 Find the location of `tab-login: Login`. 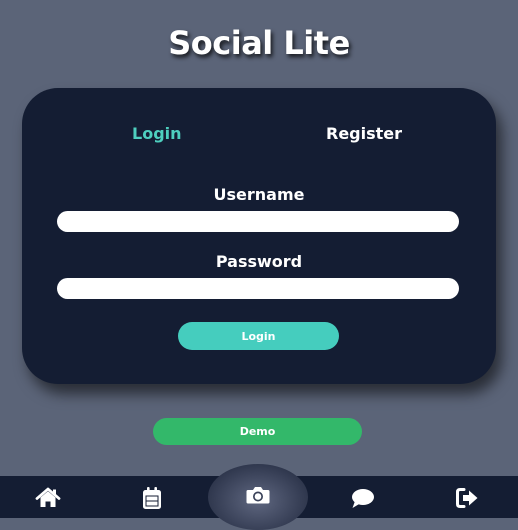

tab-login: Login is located at coordinates (157, 133).